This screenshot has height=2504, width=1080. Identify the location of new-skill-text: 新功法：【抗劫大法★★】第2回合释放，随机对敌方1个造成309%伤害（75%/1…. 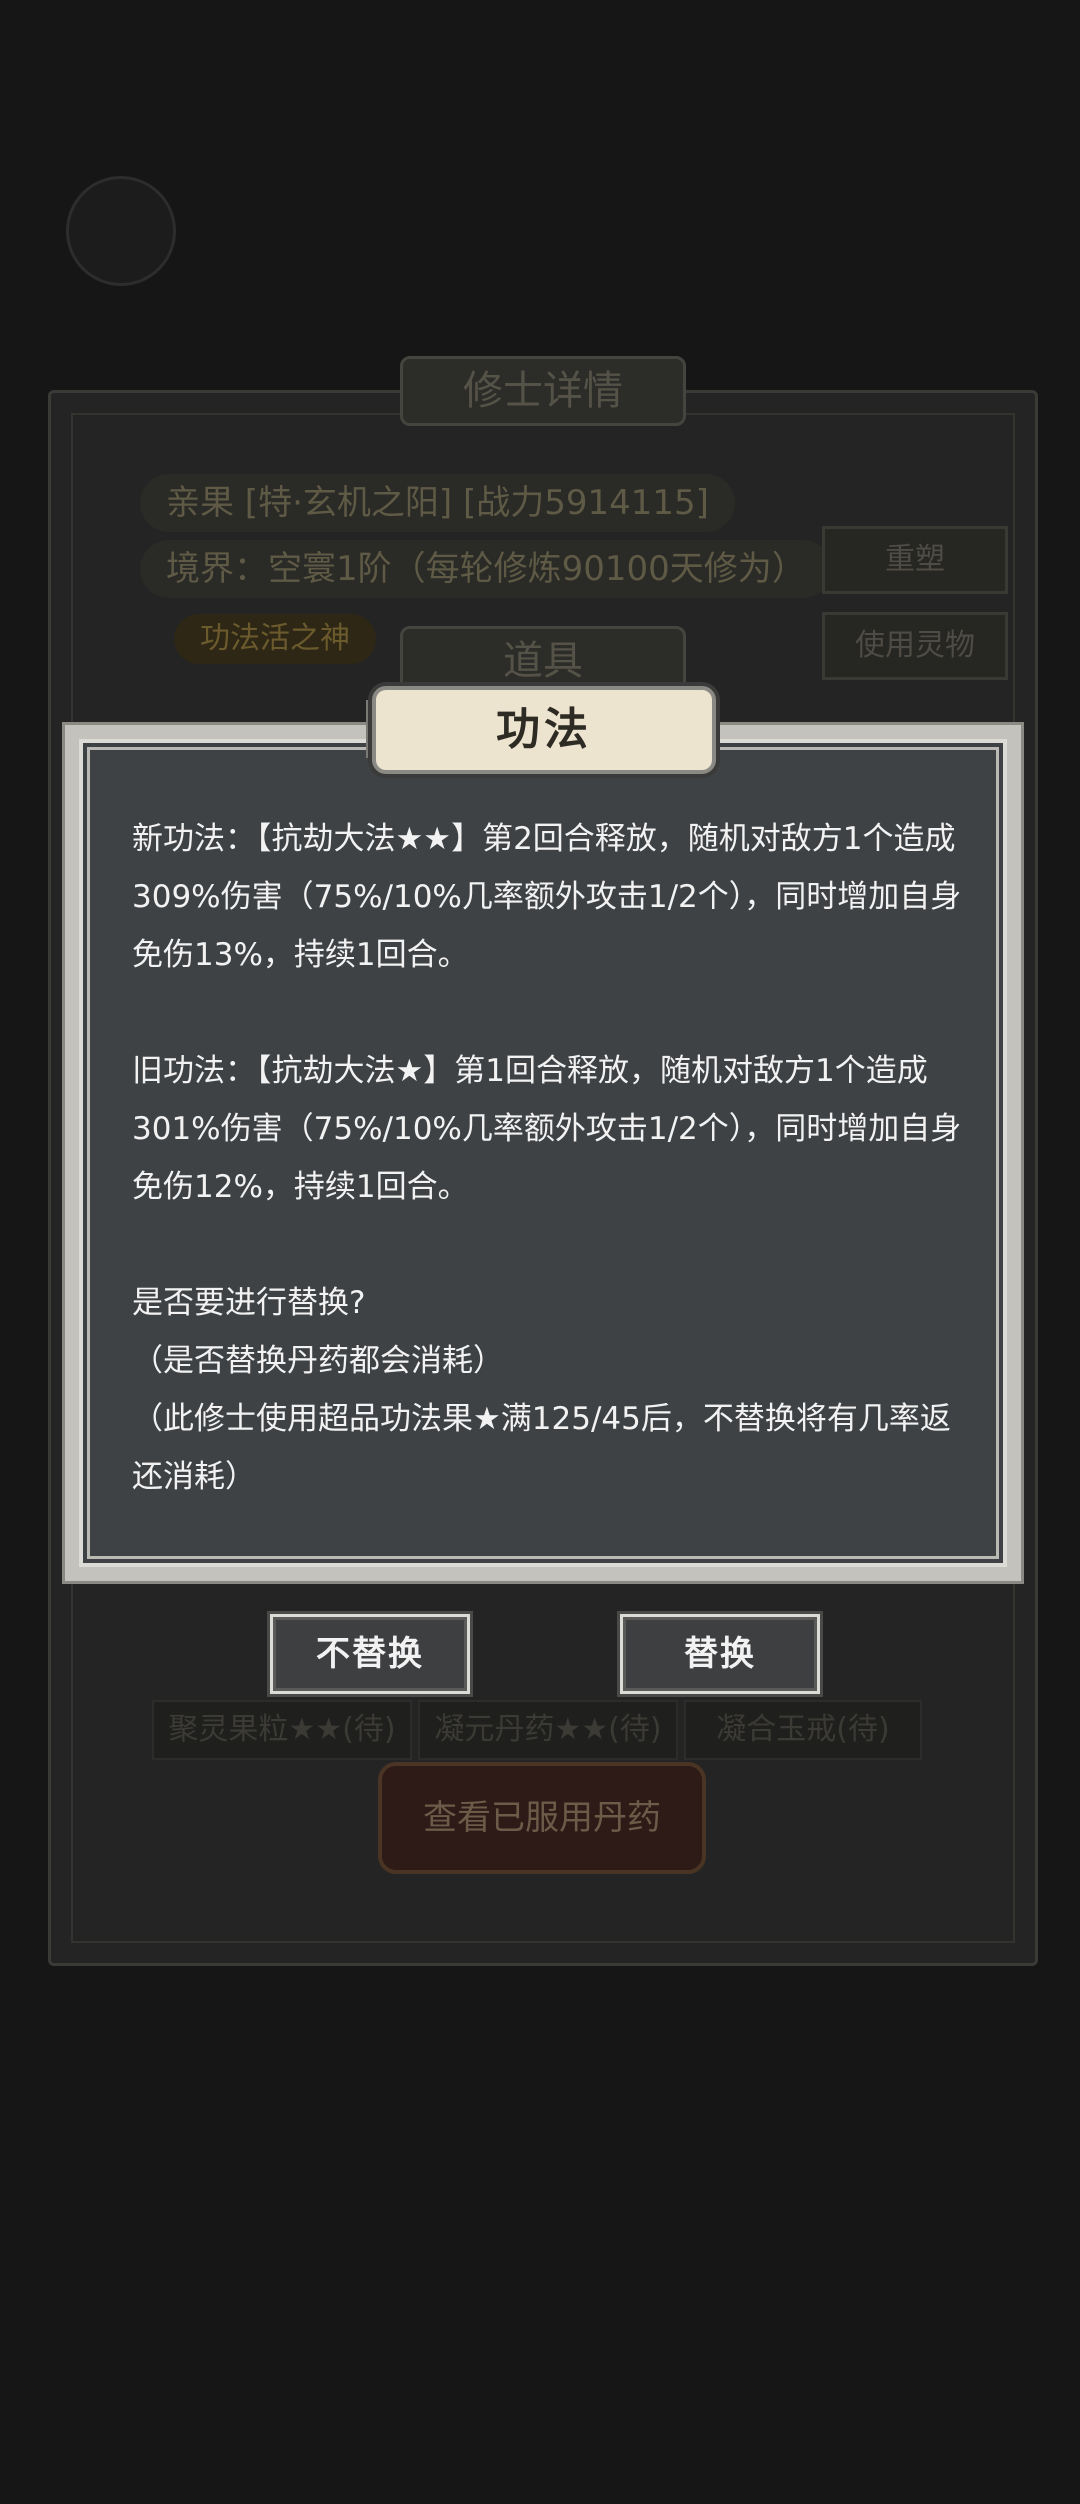
(547, 897).